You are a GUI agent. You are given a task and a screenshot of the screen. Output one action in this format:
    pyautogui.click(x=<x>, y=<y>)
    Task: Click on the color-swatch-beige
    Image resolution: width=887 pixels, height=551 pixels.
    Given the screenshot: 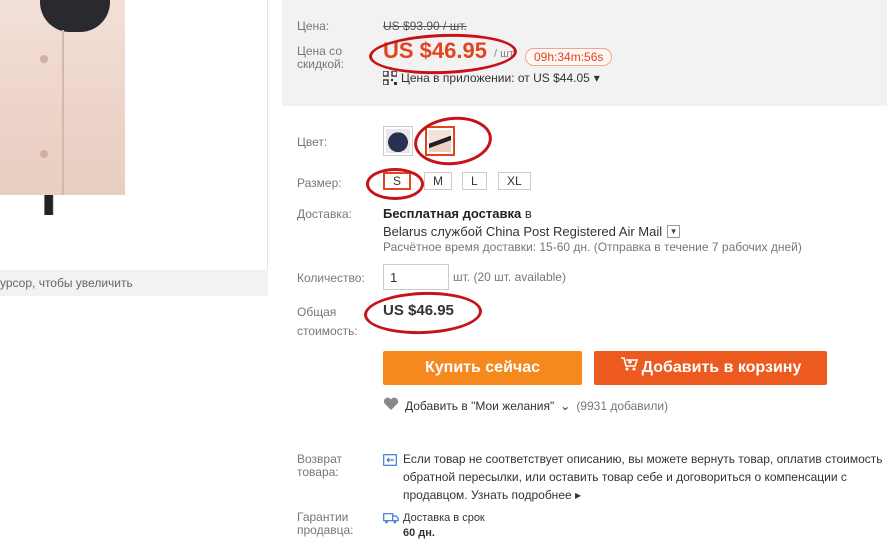 What is the action you would take?
    pyautogui.click(x=440, y=141)
    